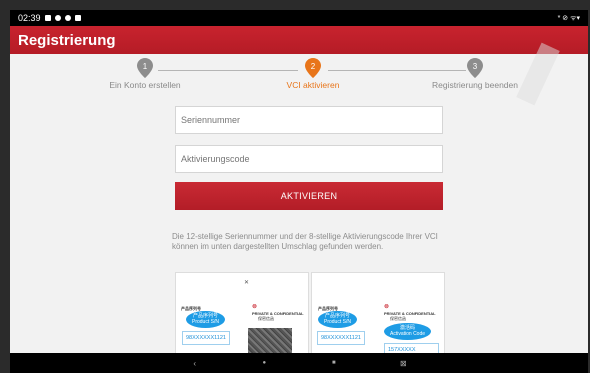 The height and width of the screenshot is (373, 590). Describe the element at coordinates (195, 363) in the screenshot. I see `back-icon: ‹` at that location.